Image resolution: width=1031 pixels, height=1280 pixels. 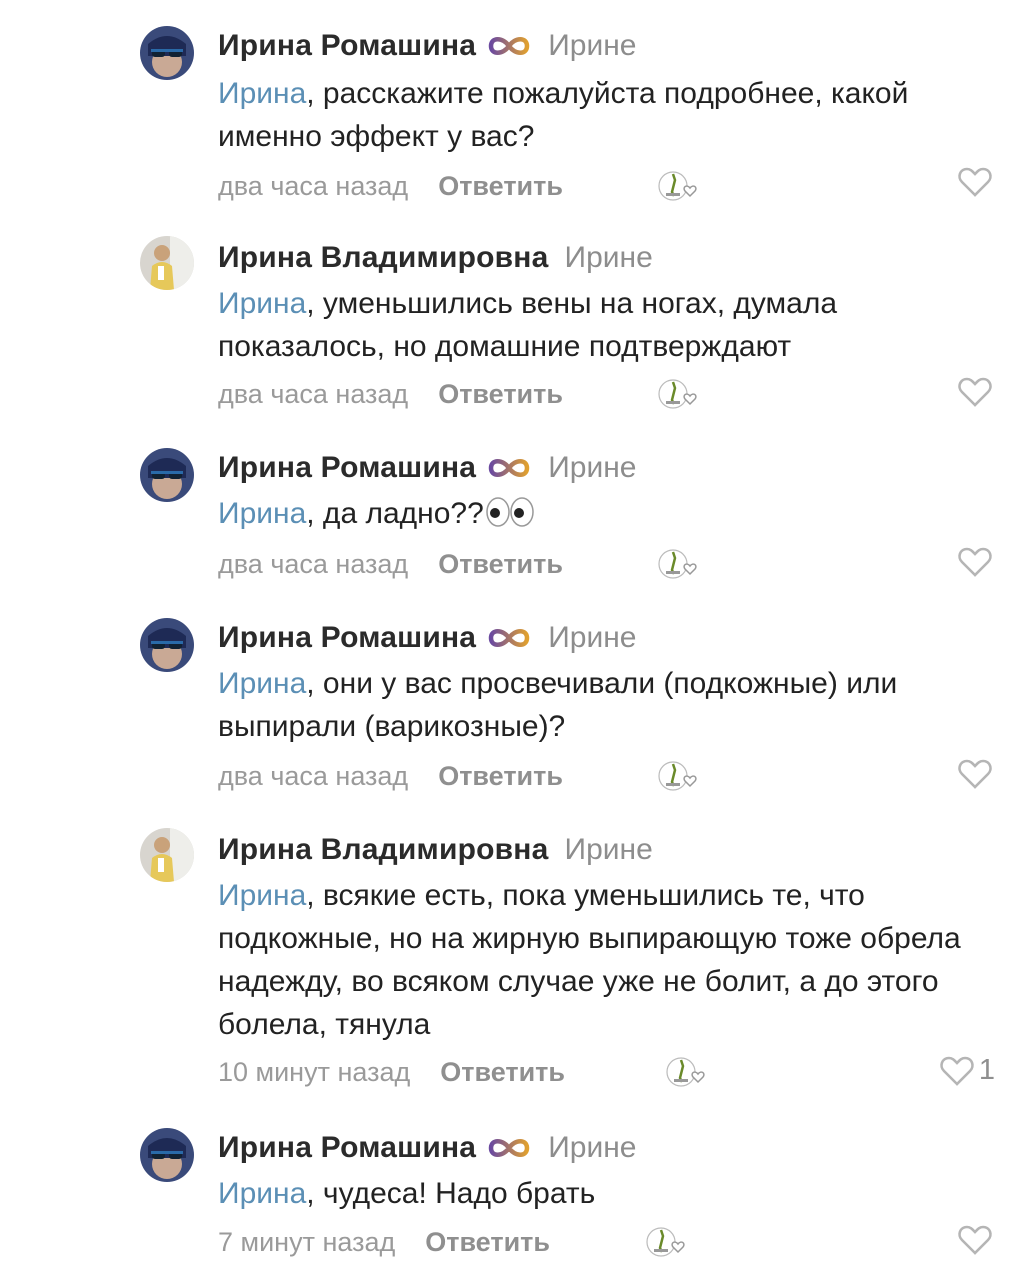 What do you see at coordinates (510, 512) in the screenshot?
I see `eyes-emoji` at bounding box center [510, 512].